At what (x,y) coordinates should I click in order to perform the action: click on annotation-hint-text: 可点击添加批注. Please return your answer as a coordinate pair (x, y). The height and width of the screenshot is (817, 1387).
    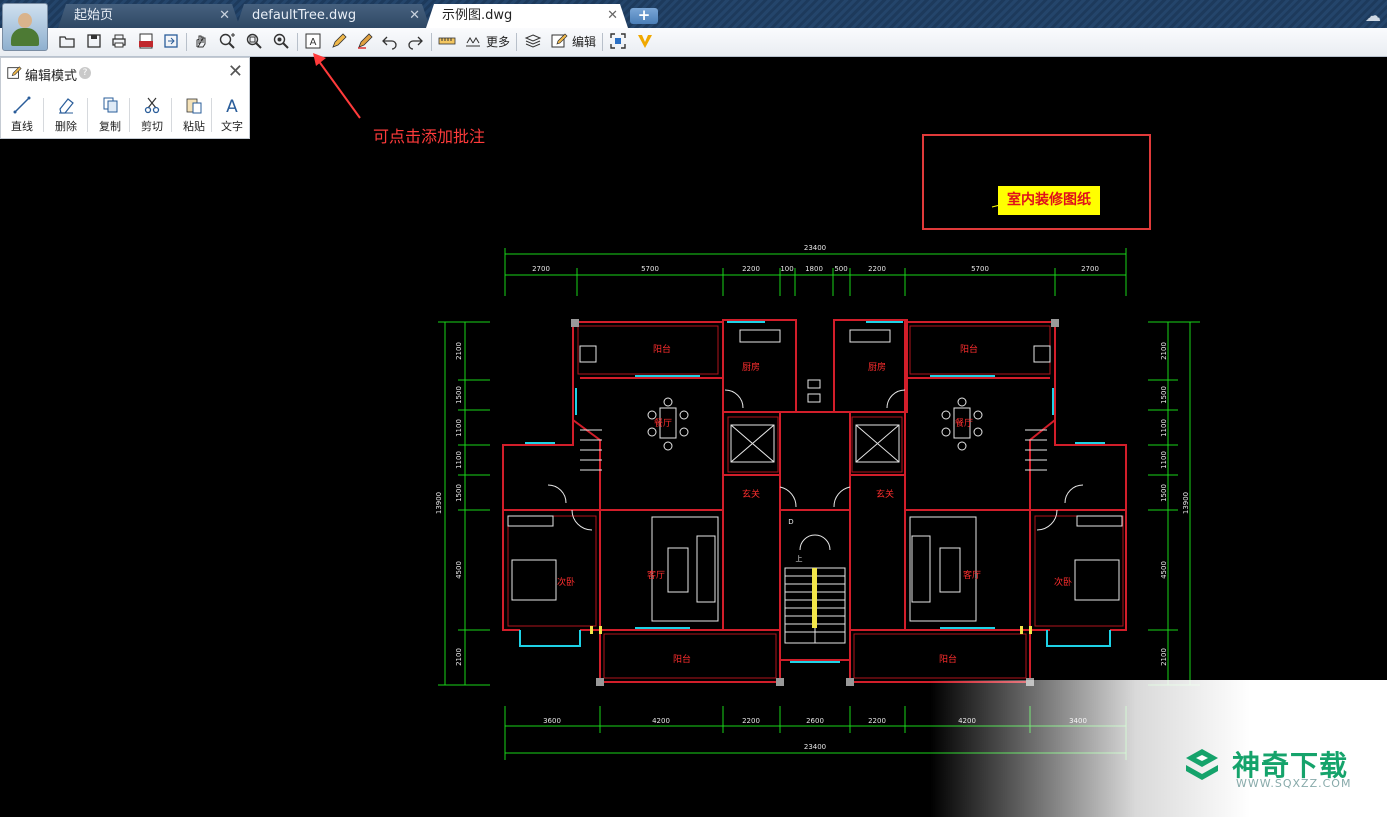
    Looking at the image, I should click on (429, 136).